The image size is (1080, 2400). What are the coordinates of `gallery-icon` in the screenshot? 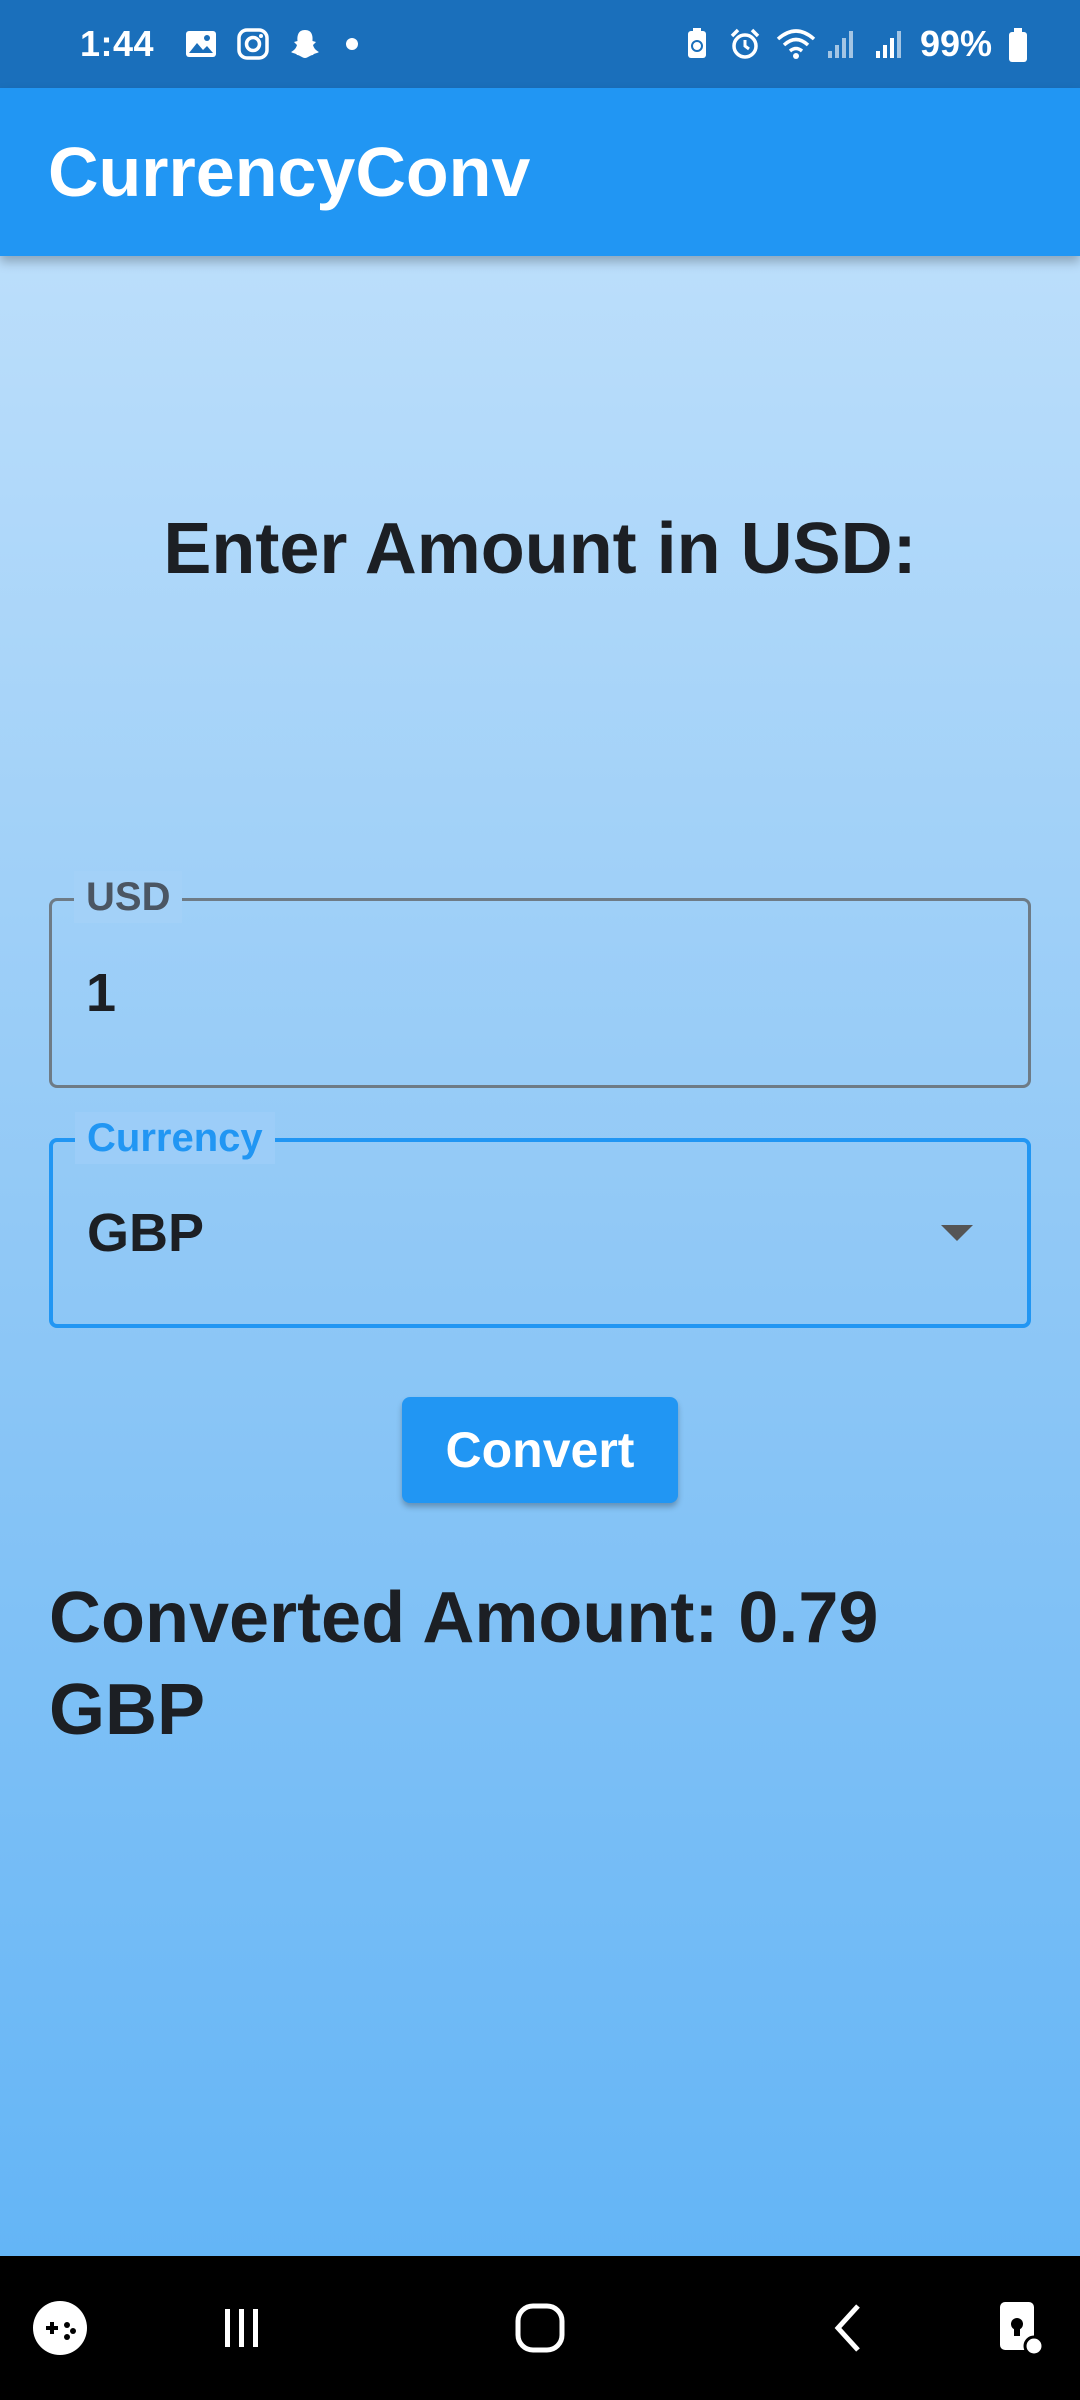 It's located at (201, 44).